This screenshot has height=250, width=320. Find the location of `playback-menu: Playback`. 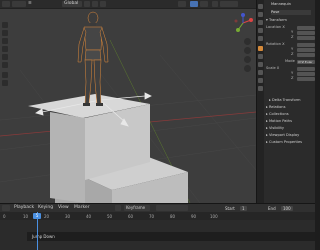

playback-menu: Playback is located at coordinates (24, 208).